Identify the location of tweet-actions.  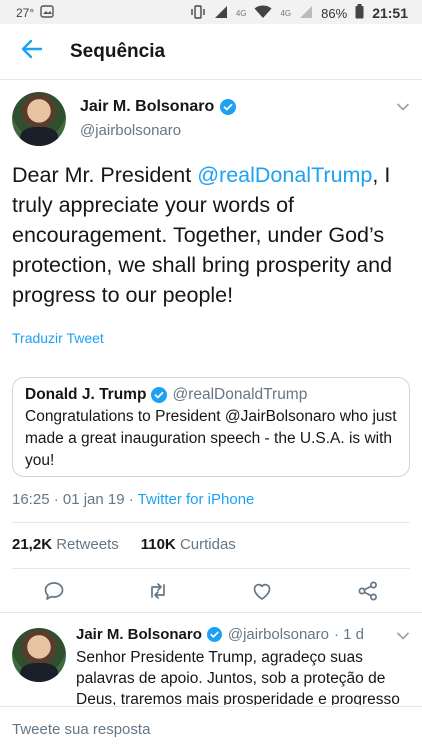
(211, 592).